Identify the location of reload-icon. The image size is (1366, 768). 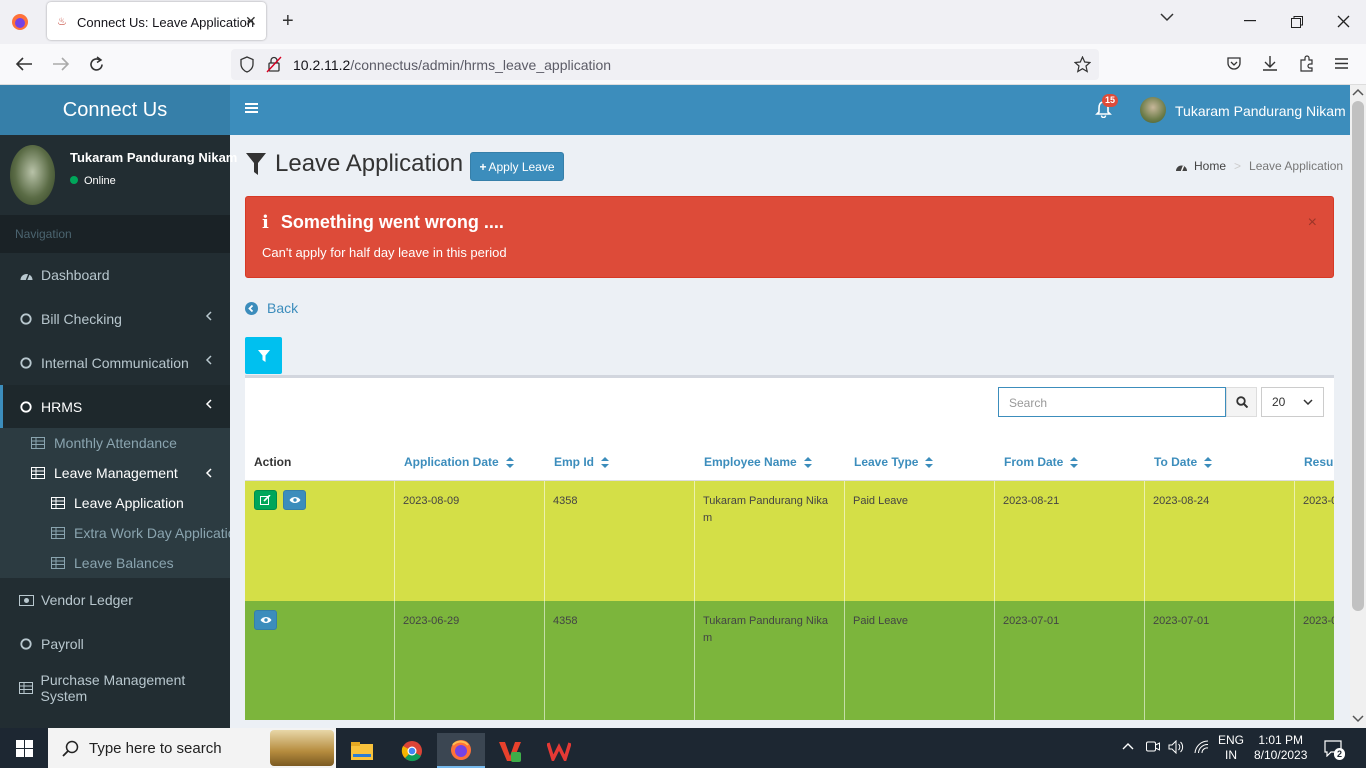
(96, 64).